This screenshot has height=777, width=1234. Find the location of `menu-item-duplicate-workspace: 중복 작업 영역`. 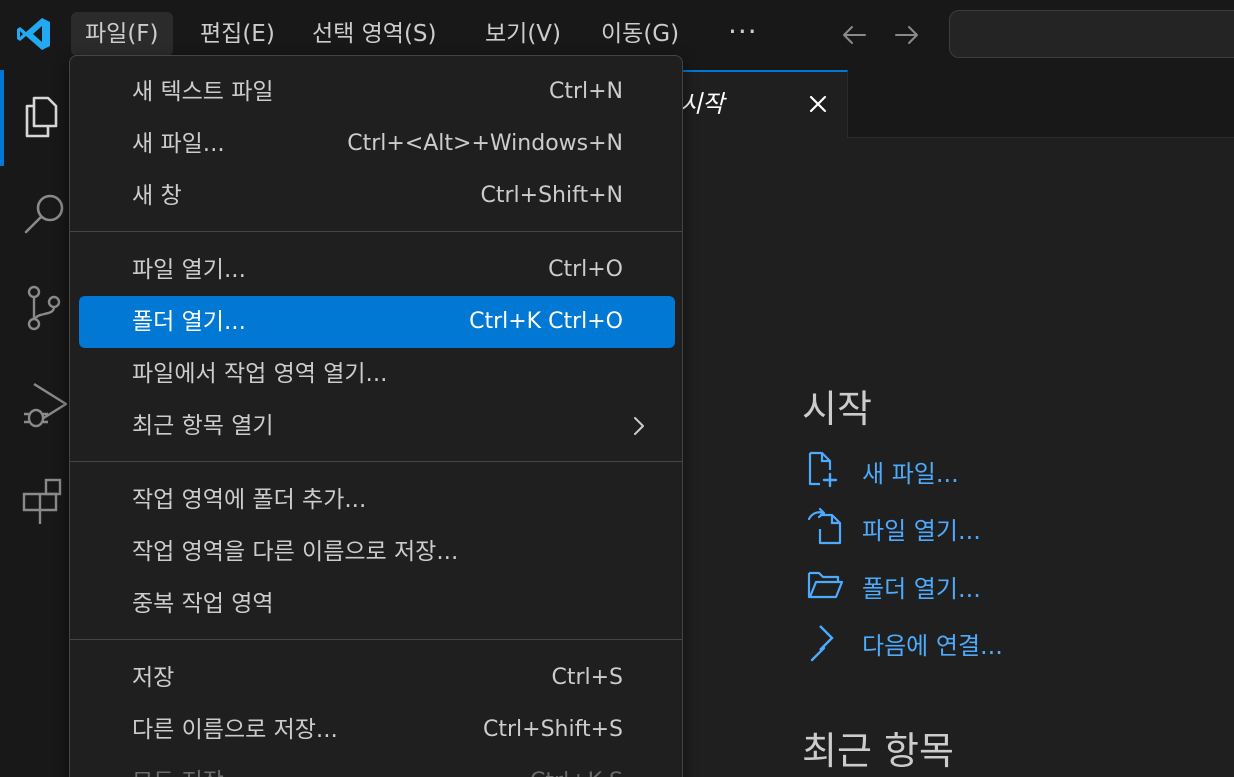

menu-item-duplicate-workspace: 중복 작업 영역 is located at coordinates (377, 604).